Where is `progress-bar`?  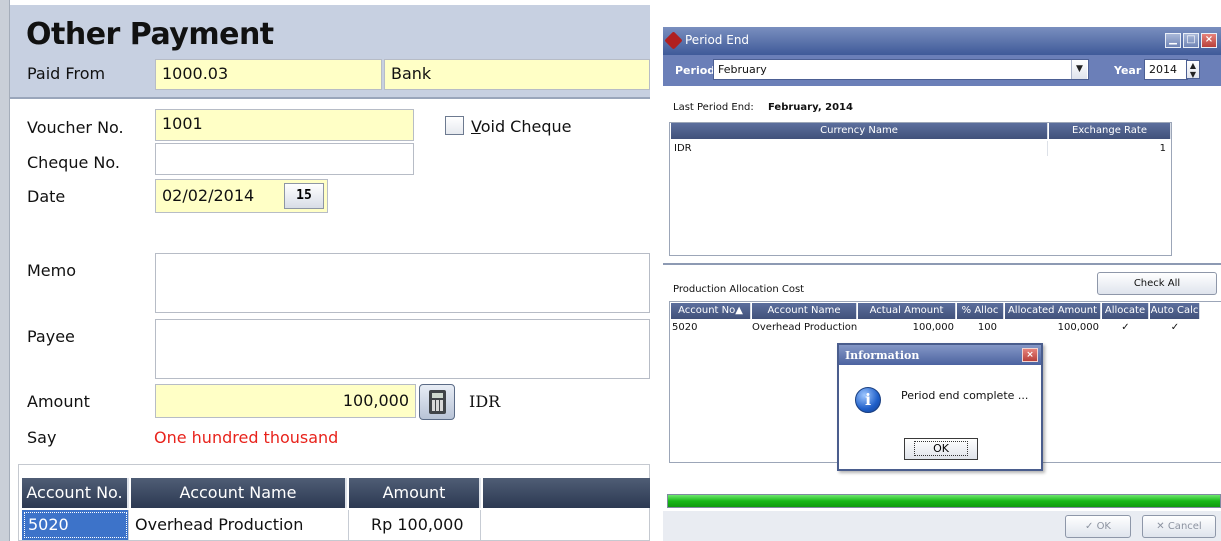 progress-bar is located at coordinates (944, 501).